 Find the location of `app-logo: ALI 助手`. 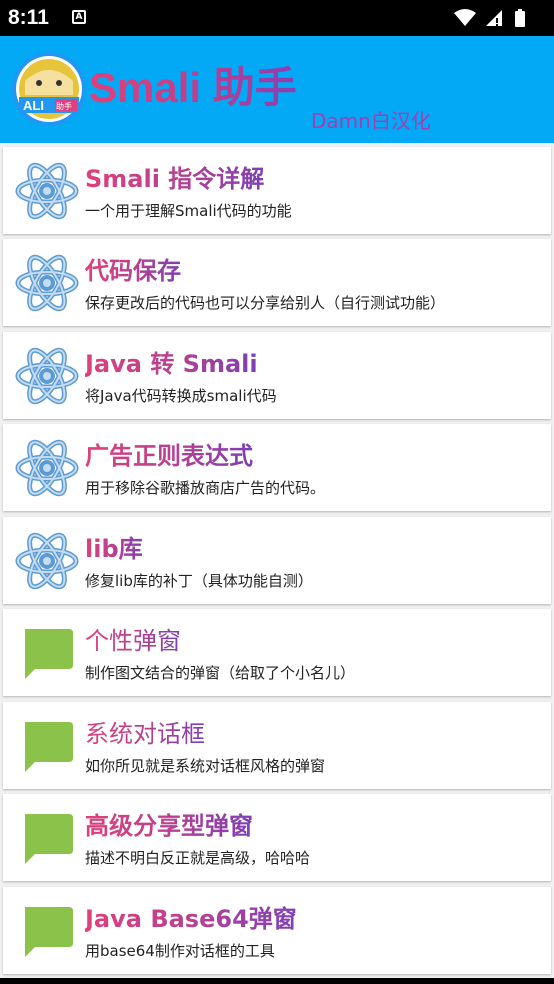

app-logo: ALI 助手 is located at coordinates (49, 89).